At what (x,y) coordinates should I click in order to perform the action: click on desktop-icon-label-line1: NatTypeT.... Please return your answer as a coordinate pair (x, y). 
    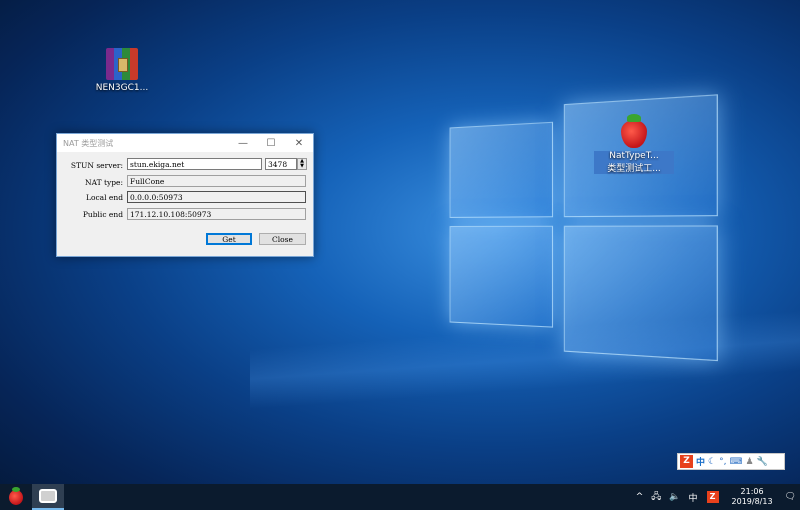
    Looking at the image, I should click on (634, 156).